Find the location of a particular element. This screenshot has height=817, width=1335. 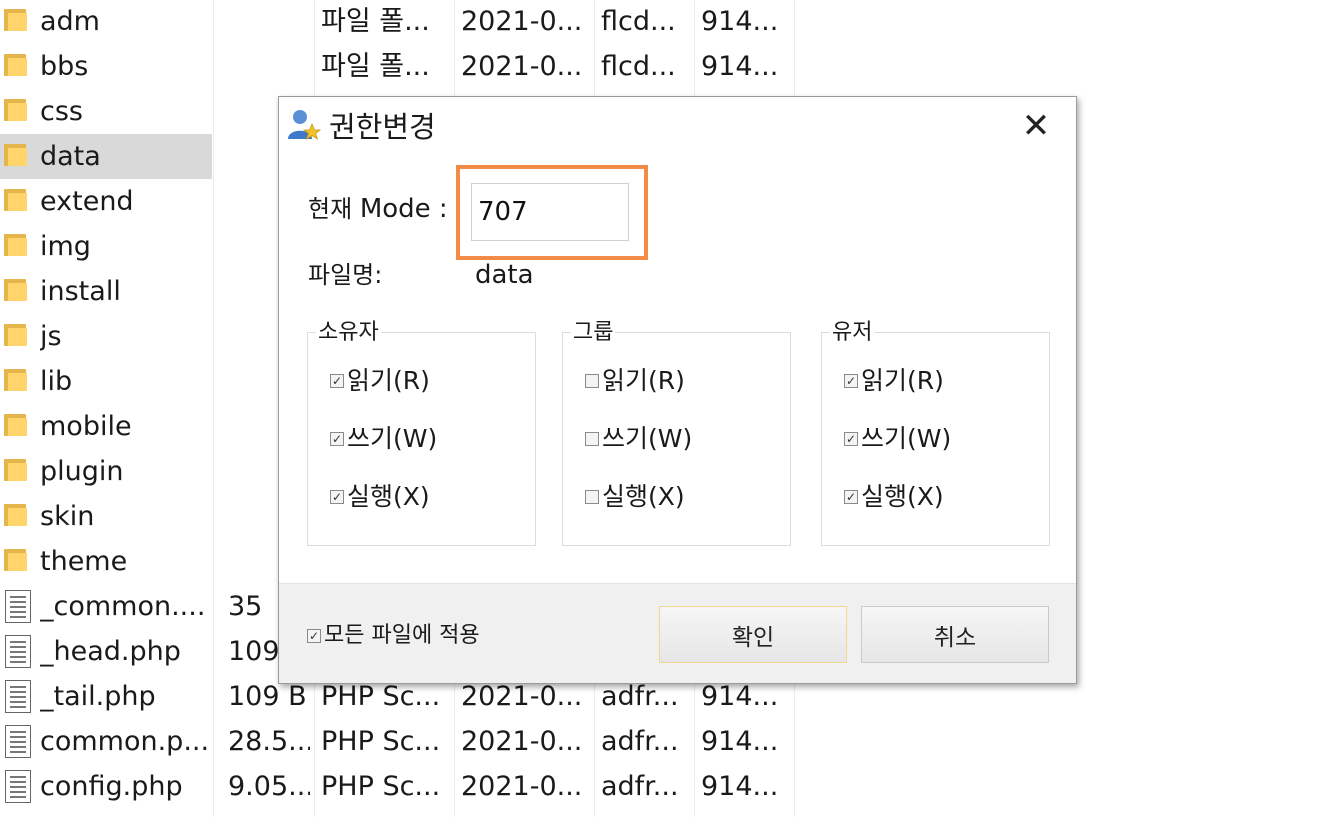

file-name: theme is located at coordinates (84, 561).